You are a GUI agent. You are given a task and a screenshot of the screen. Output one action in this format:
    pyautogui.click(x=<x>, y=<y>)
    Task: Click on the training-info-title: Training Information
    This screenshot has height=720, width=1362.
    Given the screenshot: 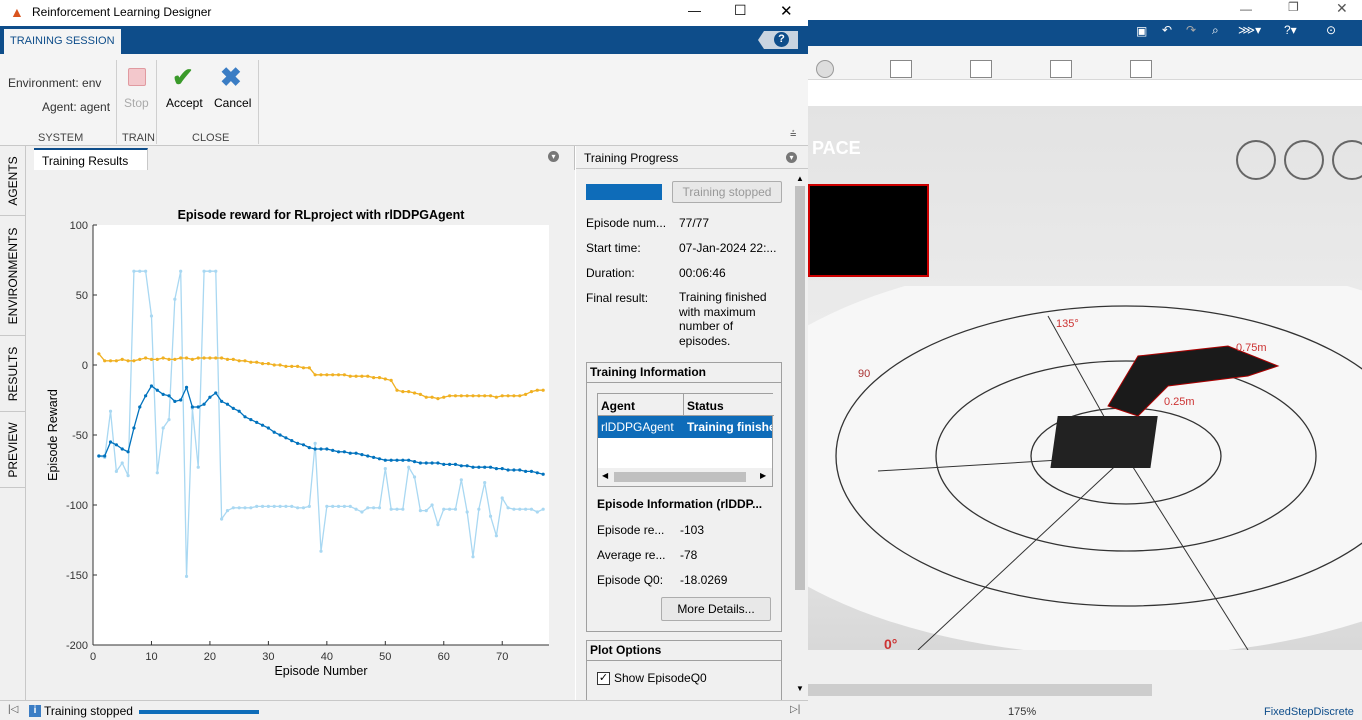 What is the action you would take?
    pyautogui.click(x=648, y=372)
    